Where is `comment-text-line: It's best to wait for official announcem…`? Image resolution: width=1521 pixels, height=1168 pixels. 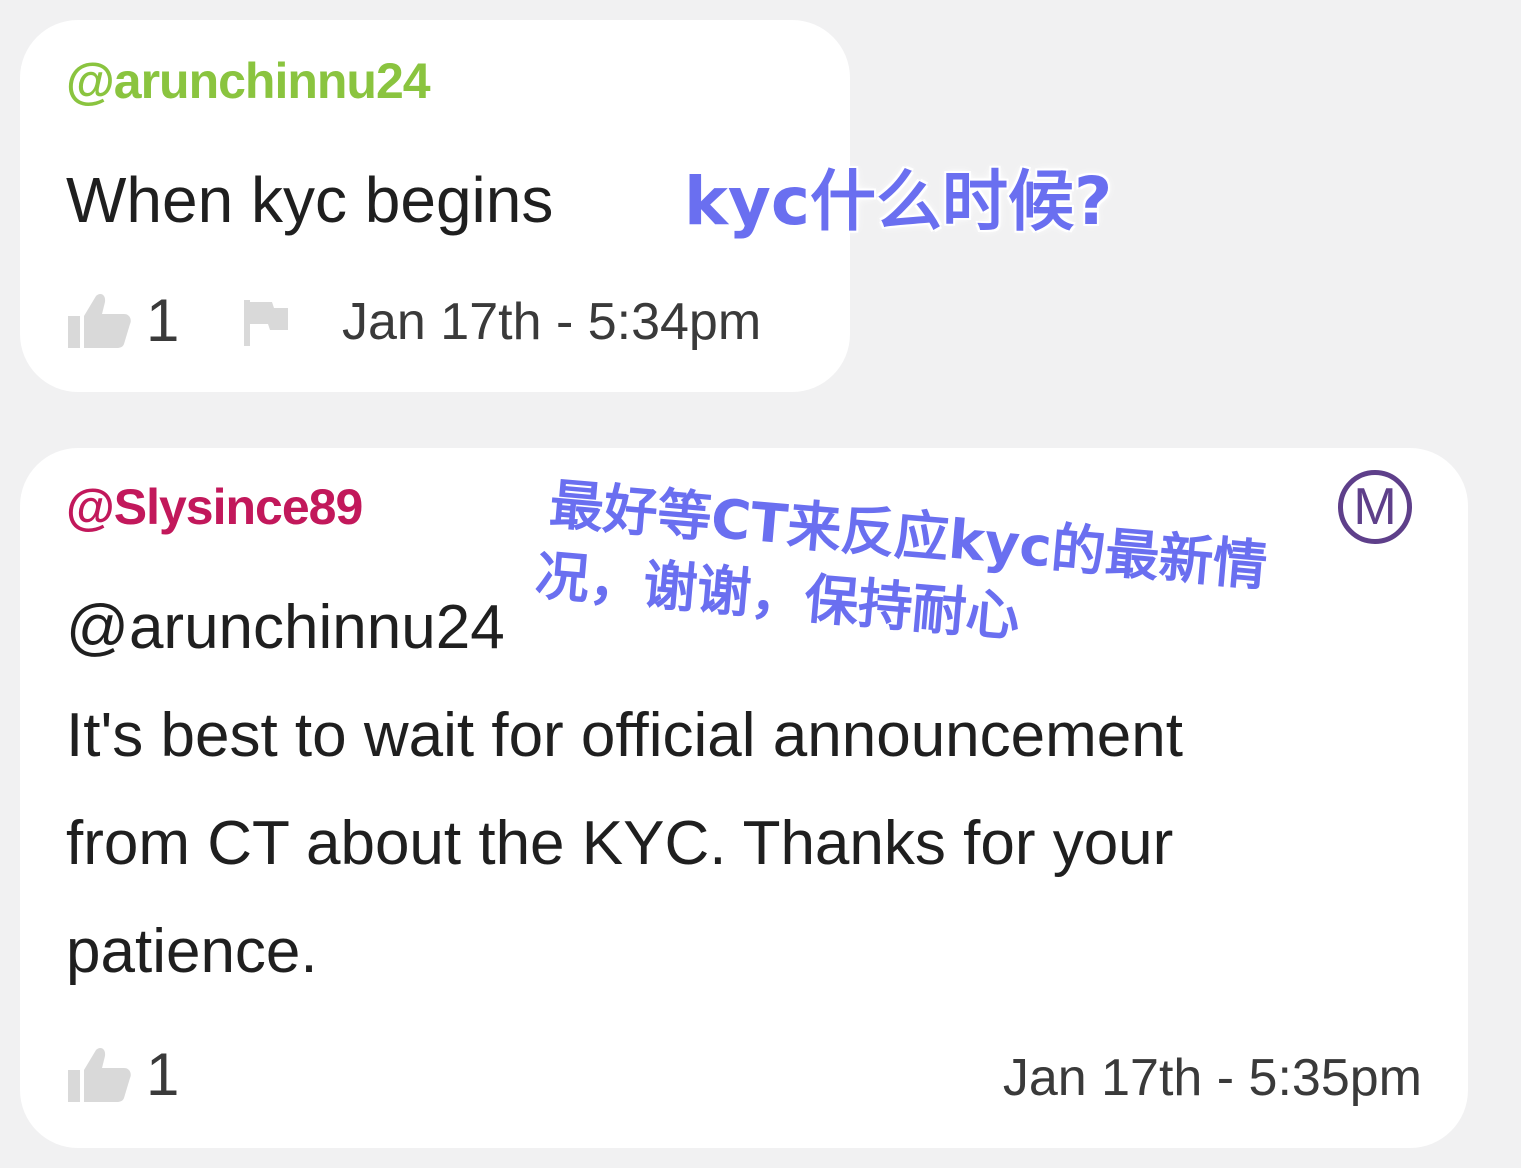
comment-text-line: It's best to wait for official announcem… is located at coordinates (624, 735).